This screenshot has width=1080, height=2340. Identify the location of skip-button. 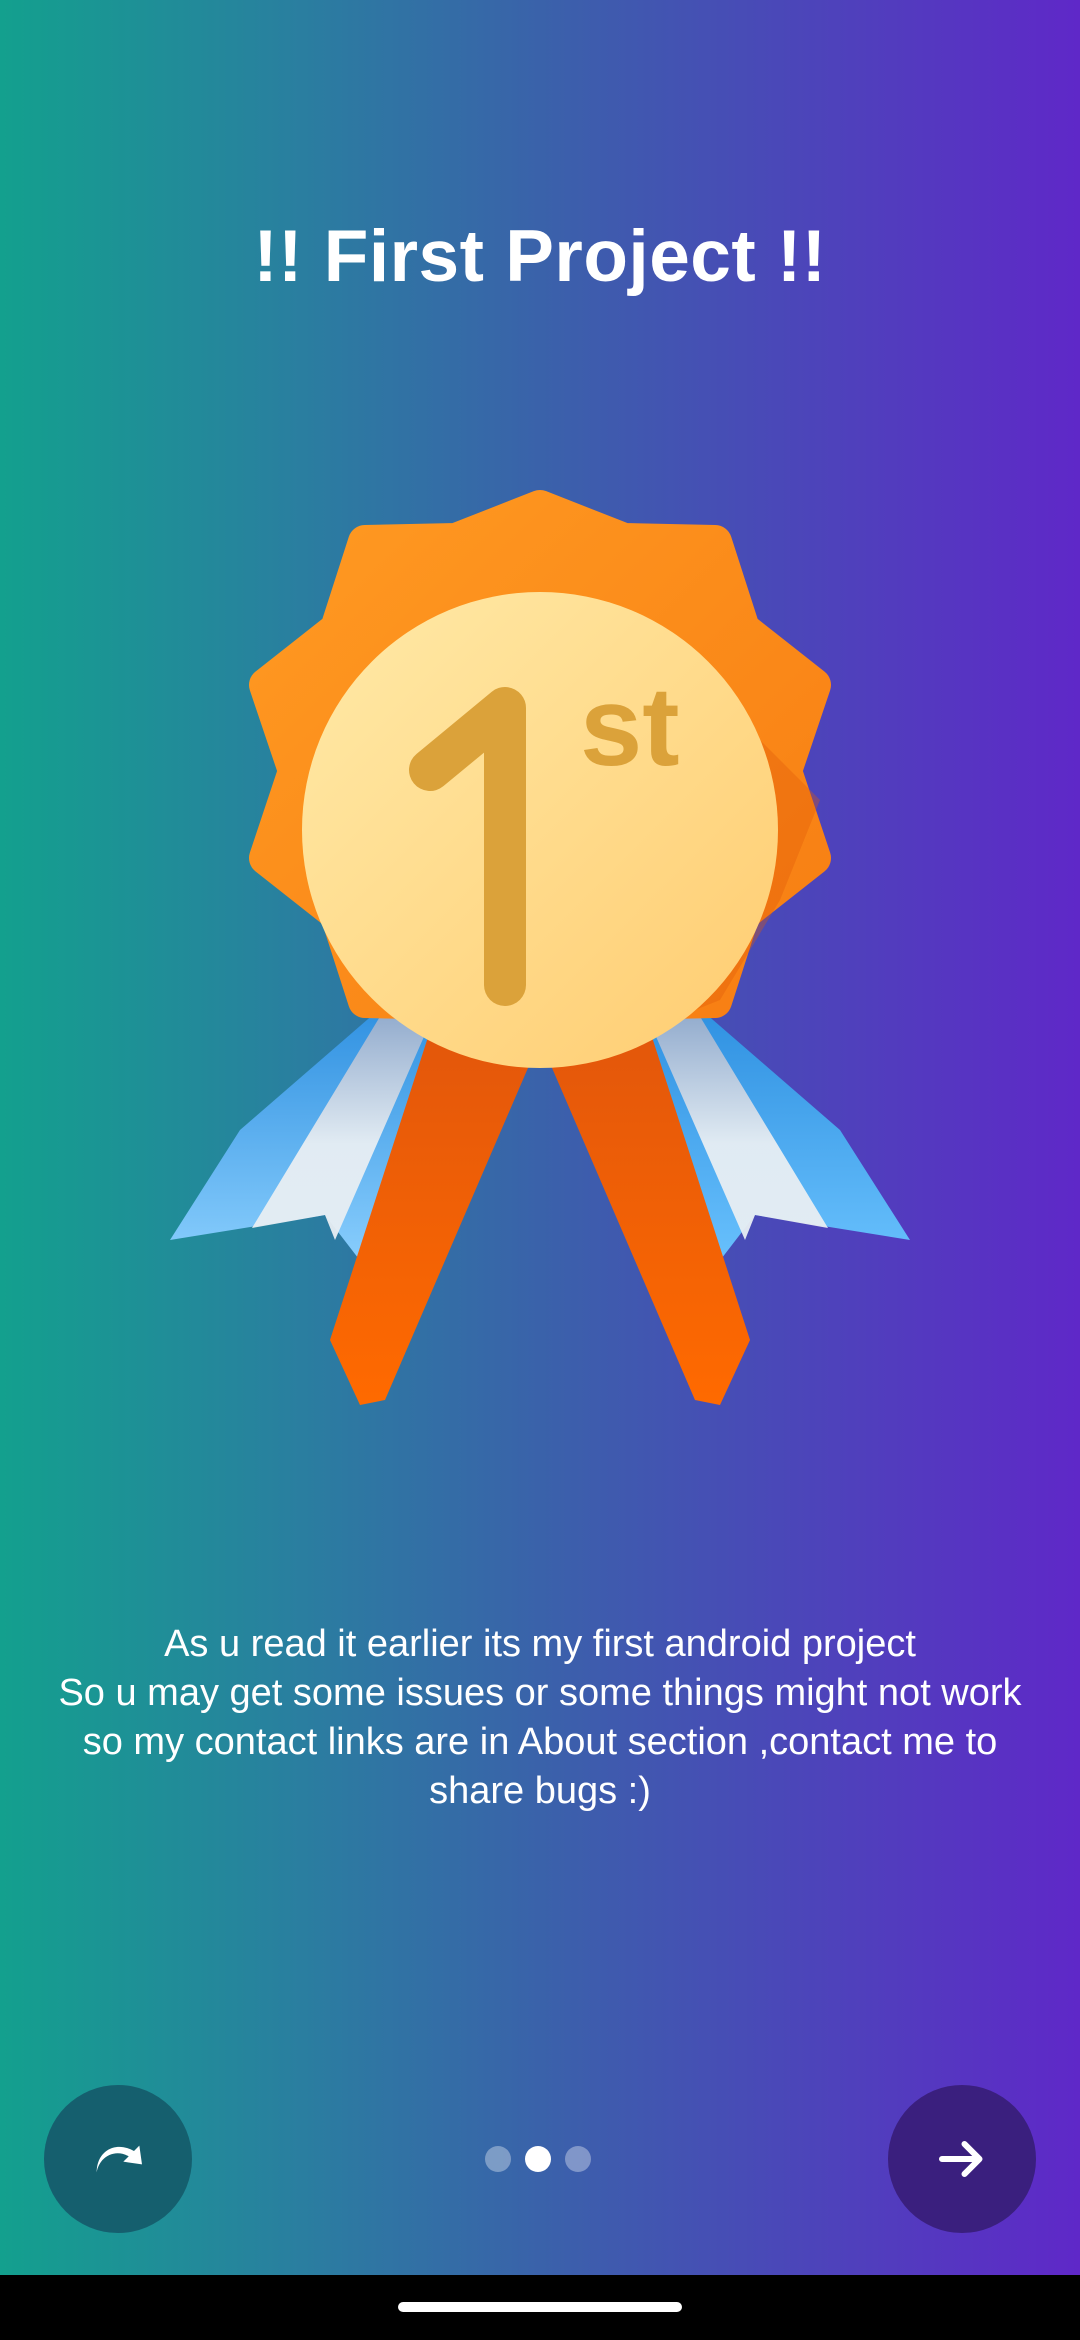
(118, 2159).